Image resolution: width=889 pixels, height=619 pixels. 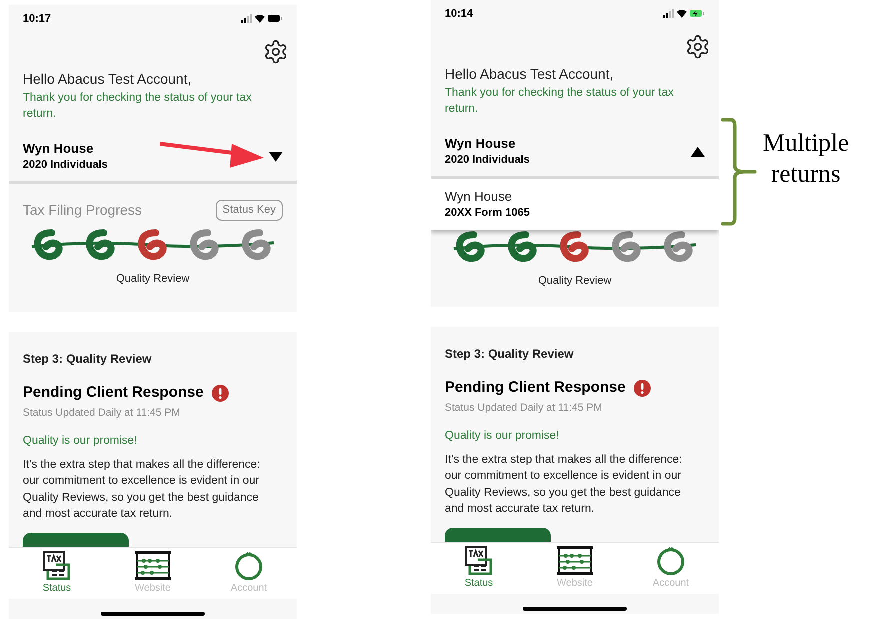 What do you see at coordinates (37, 19) in the screenshot?
I see `clock-time: 10:17` at bounding box center [37, 19].